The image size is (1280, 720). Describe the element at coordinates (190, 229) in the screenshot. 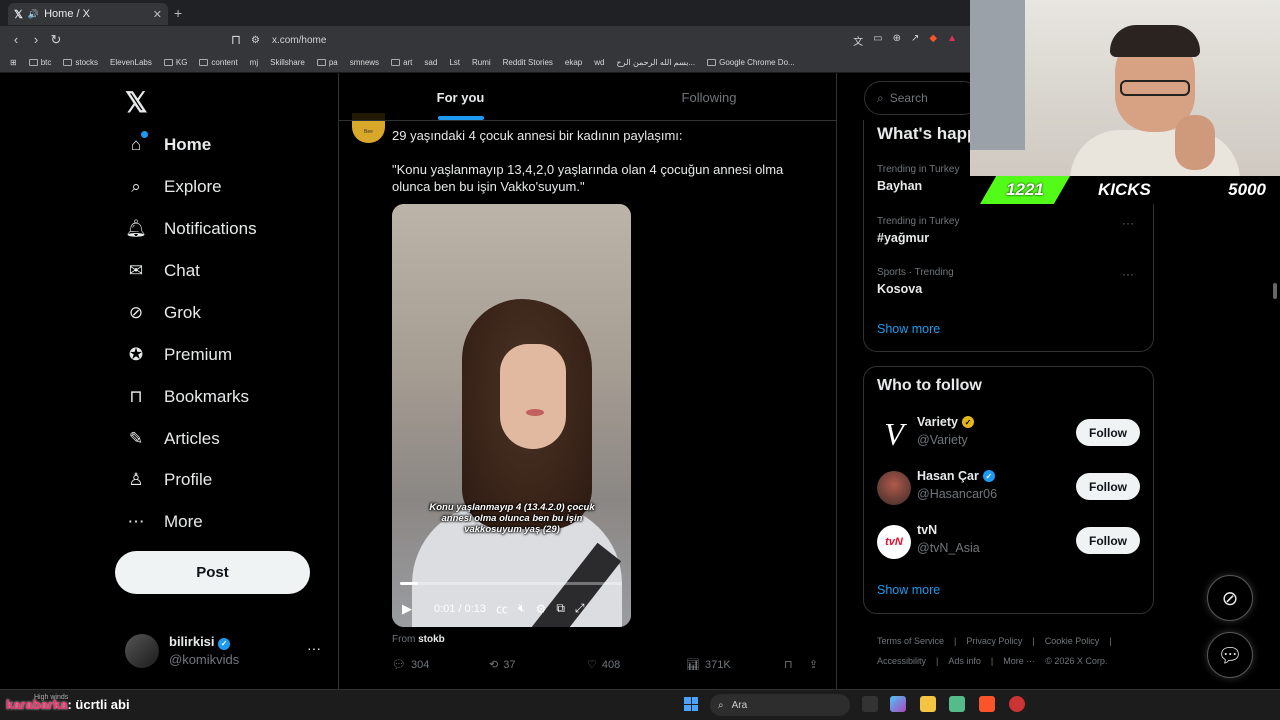

I see `nav-notifications: 🔔︎ Notifications` at that location.